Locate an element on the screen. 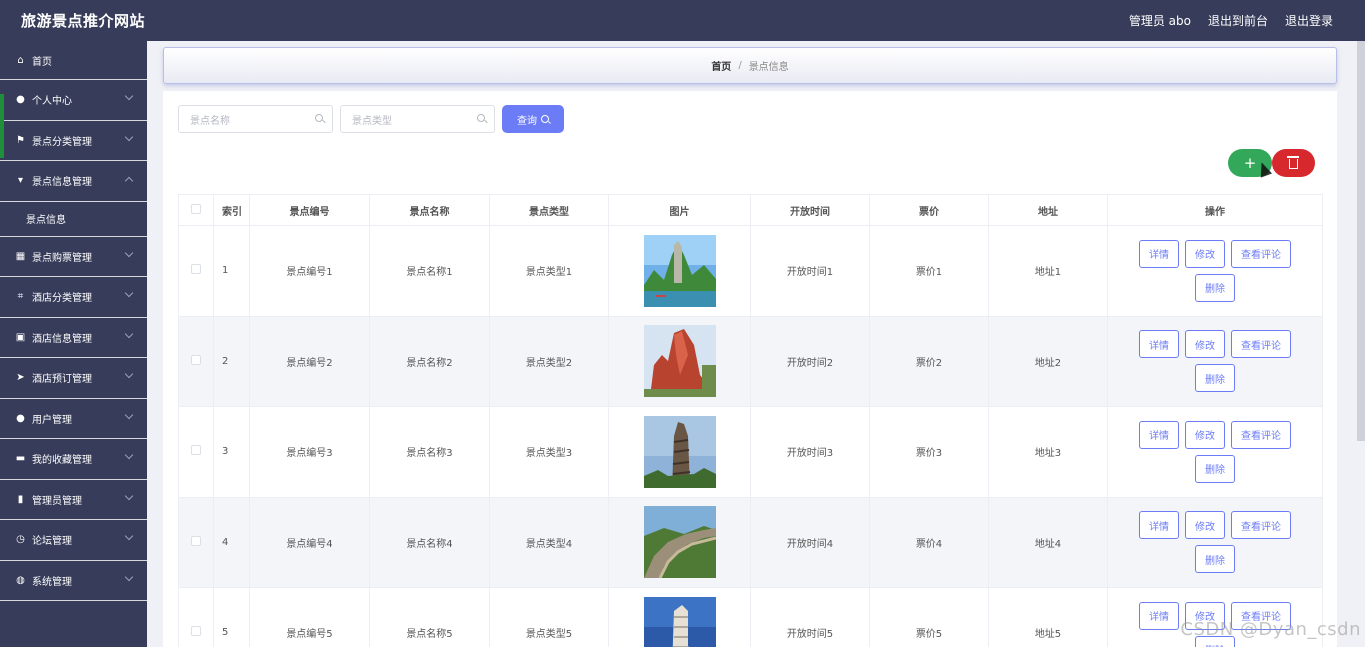 The image size is (1365, 647). sidebar-item-users: ● 用户管理 is located at coordinates (73, 419).